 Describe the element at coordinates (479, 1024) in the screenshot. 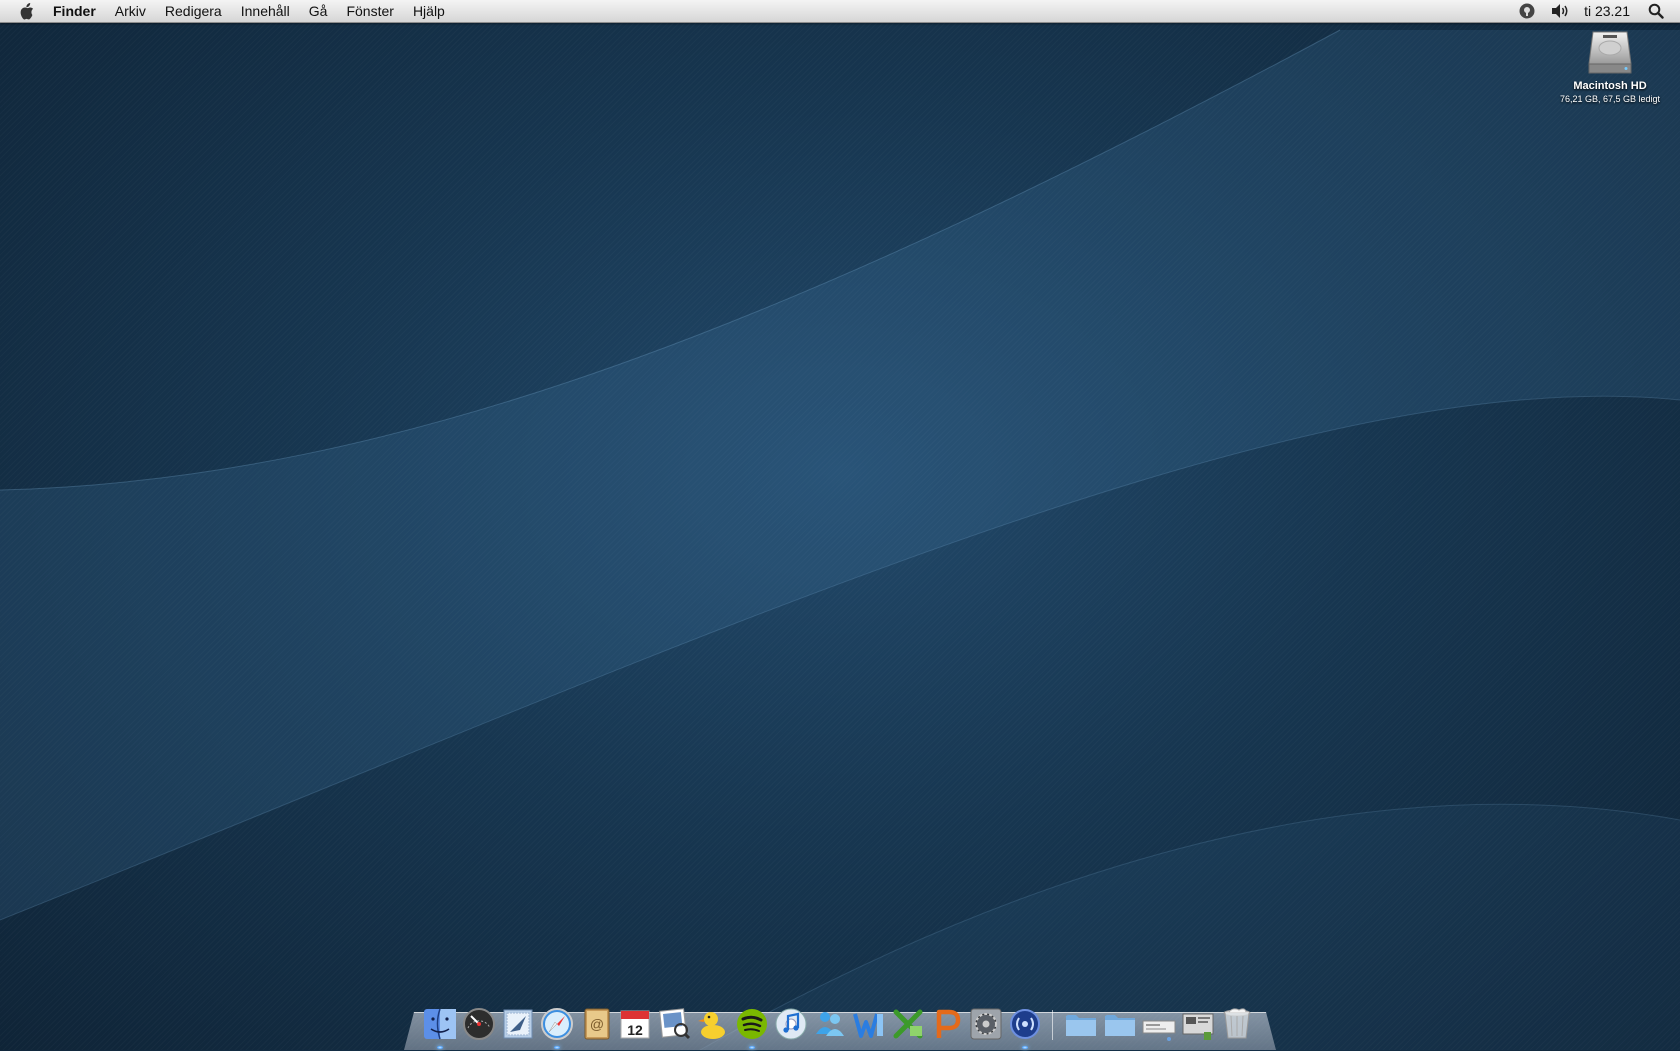

I see `dashboard-icon` at that location.